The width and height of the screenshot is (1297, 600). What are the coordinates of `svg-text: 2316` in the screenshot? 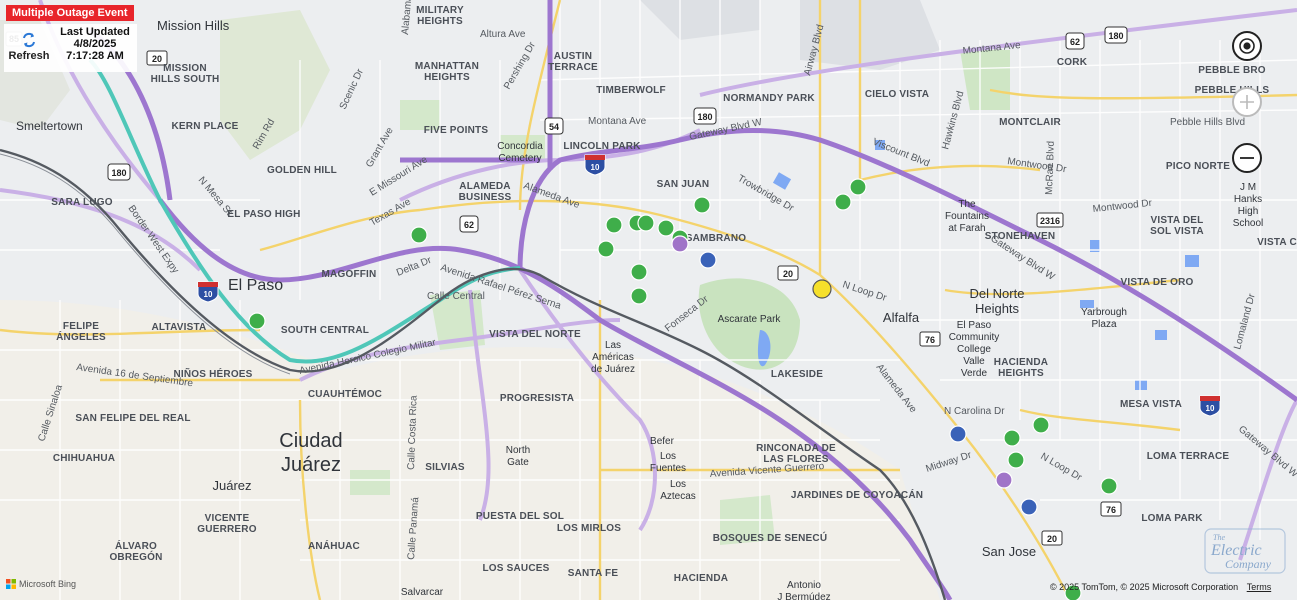 It's located at (1050, 221).